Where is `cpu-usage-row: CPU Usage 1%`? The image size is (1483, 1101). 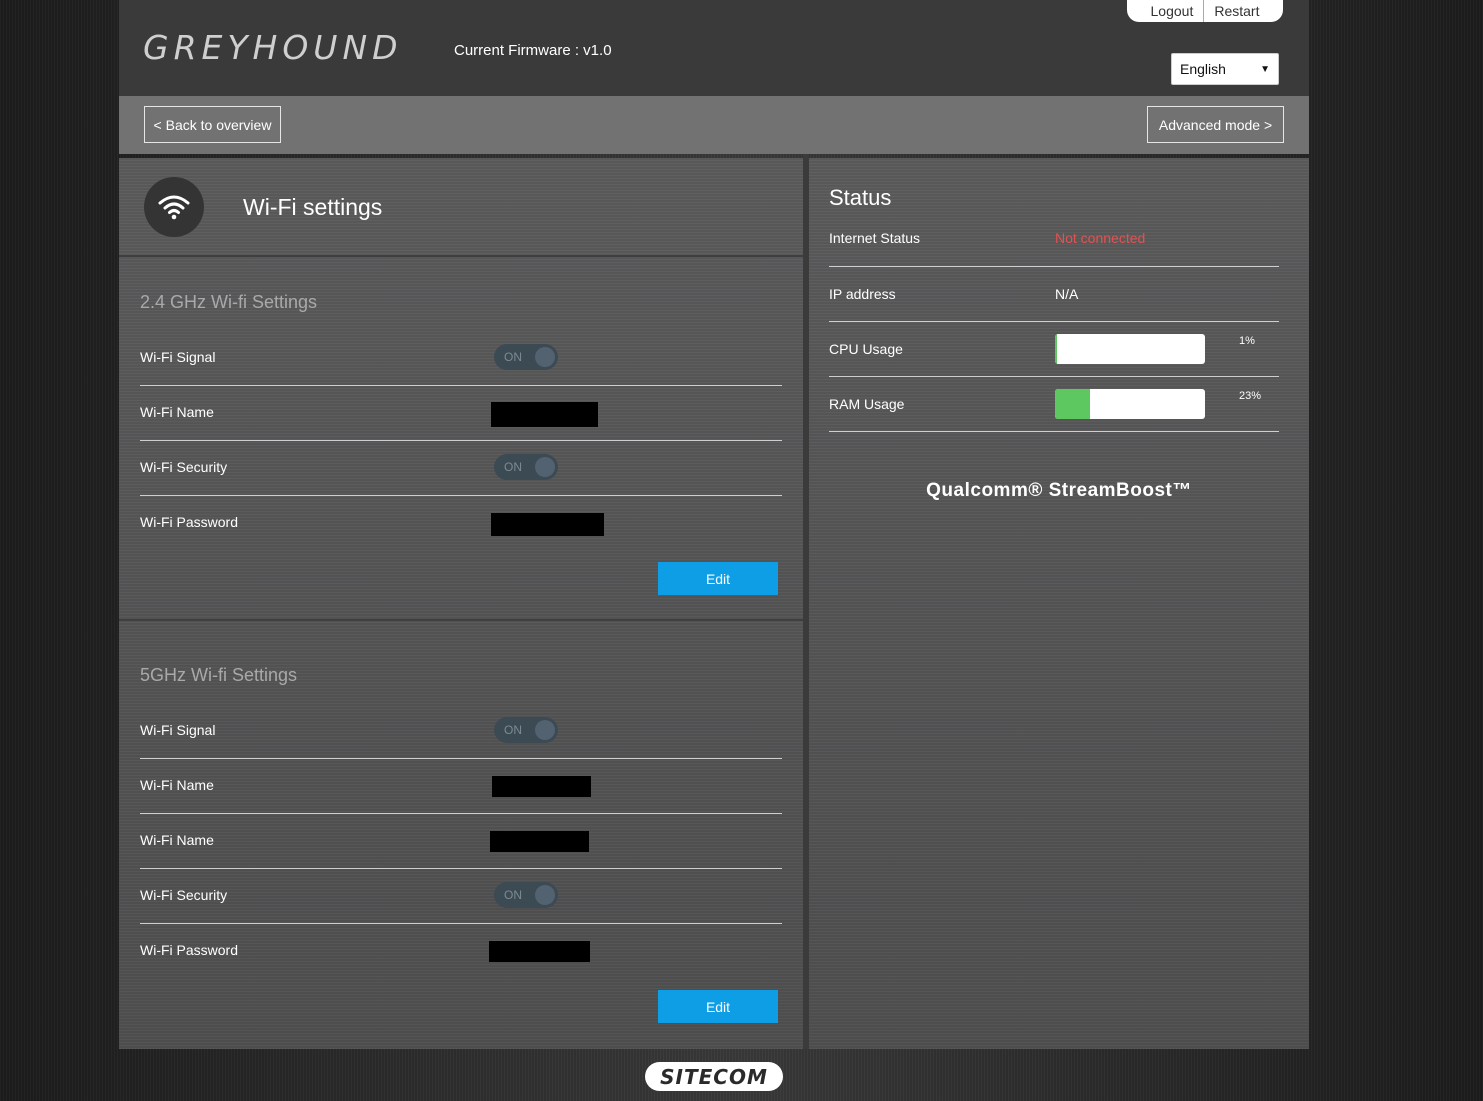 cpu-usage-row: CPU Usage 1% is located at coordinates (1054, 349).